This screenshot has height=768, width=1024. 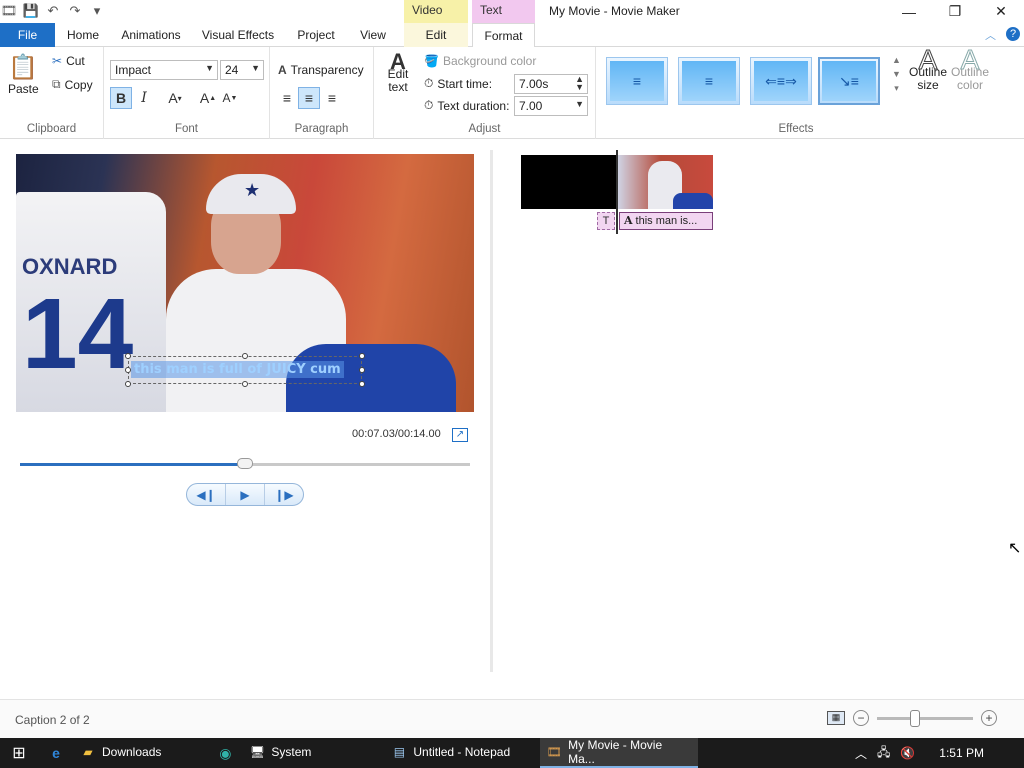 I want to click on taskbar-item-downloads: ▰ Downloads, so click(x=120, y=753).